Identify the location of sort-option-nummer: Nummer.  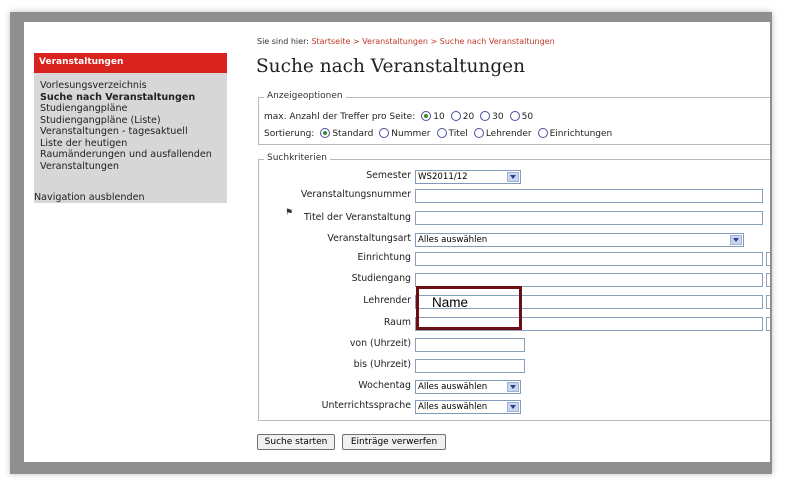
(411, 134).